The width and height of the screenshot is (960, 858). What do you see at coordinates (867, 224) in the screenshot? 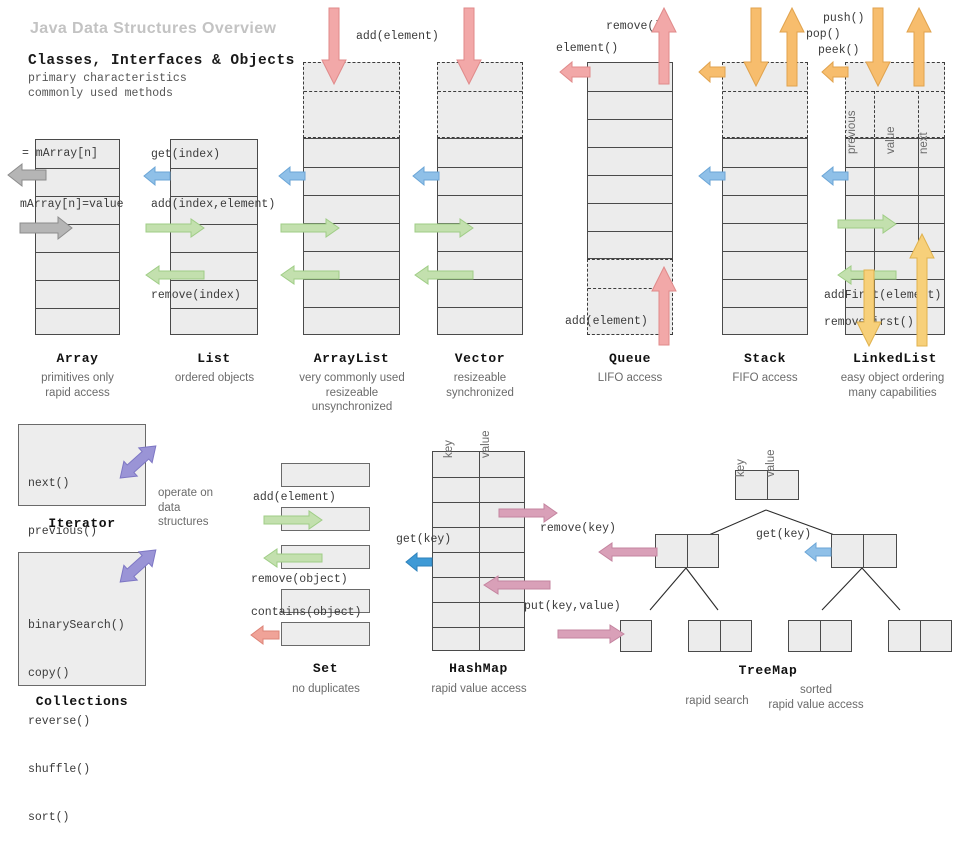
I see `linkedlist-add-arrow` at bounding box center [867, 224].